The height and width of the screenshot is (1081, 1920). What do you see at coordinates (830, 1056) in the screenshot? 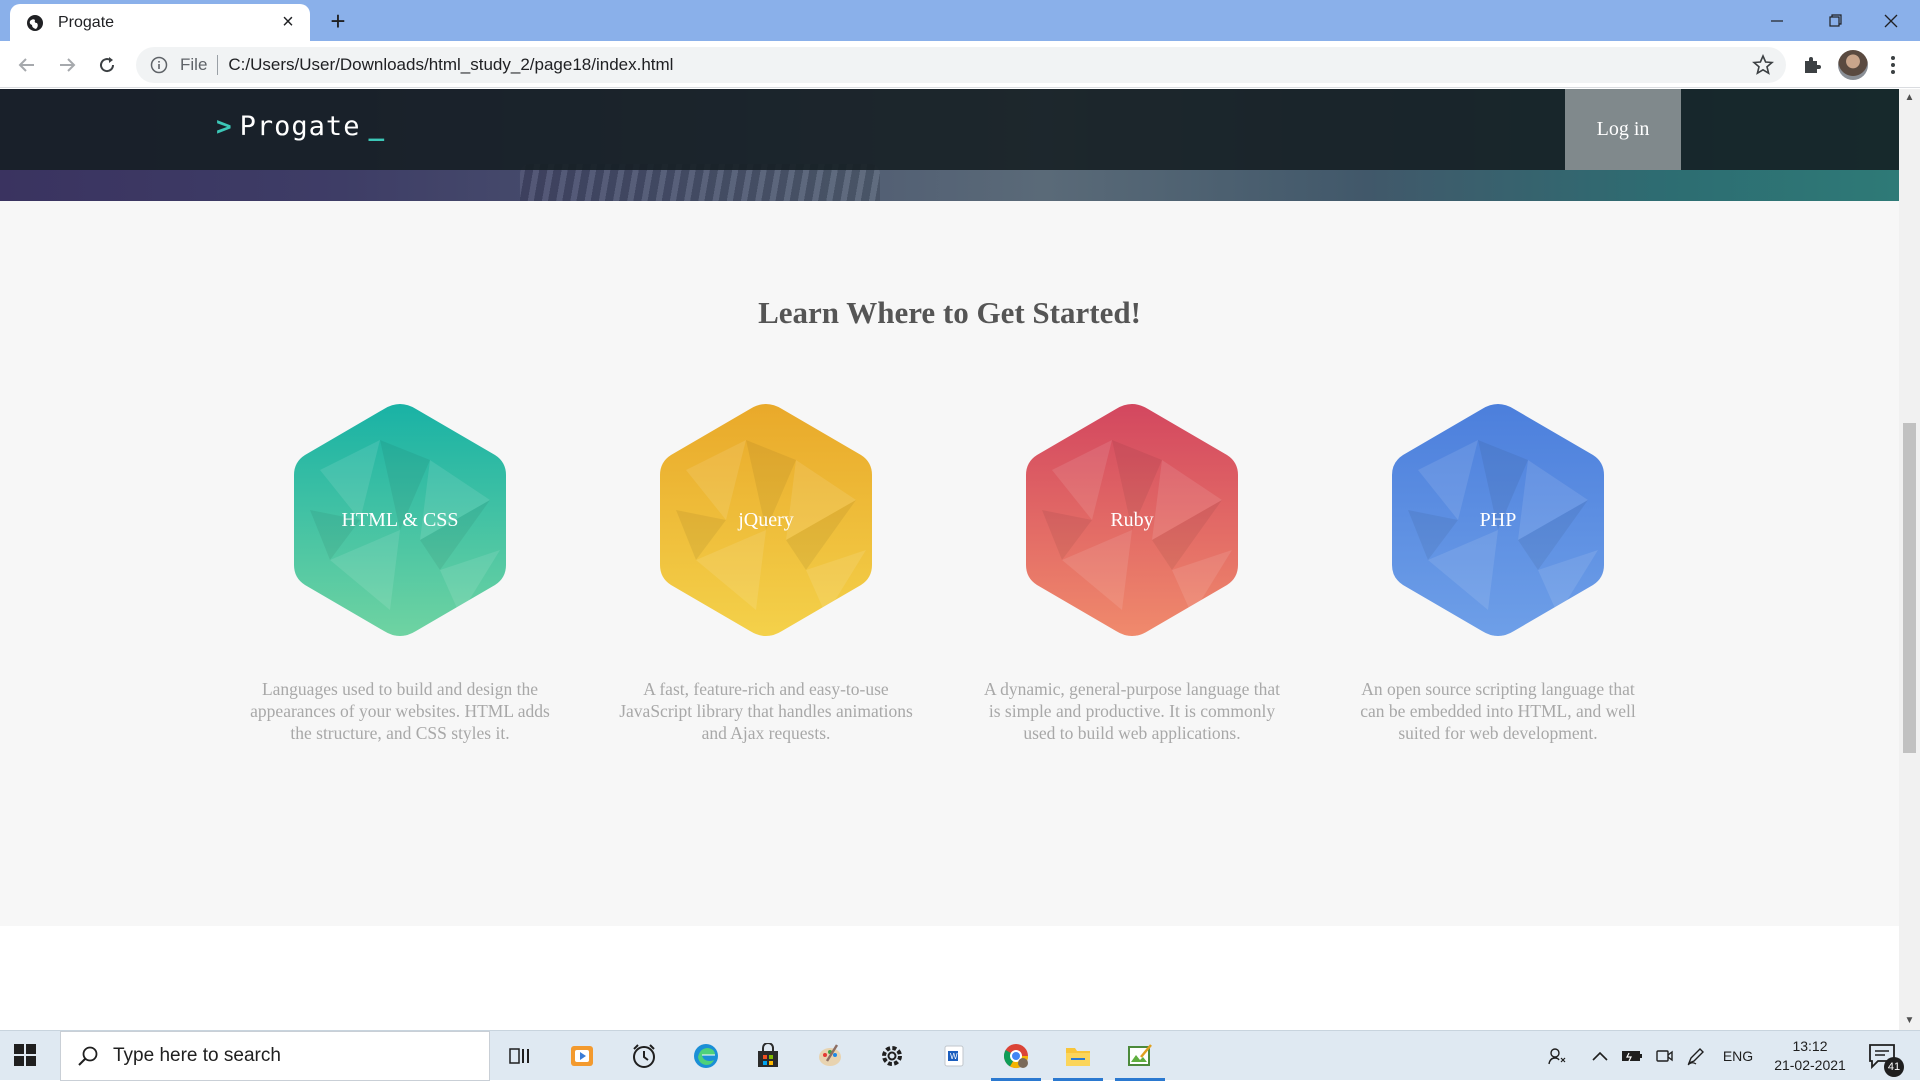
I see `paint-palette-icon` at bounding box center [830, 1056].